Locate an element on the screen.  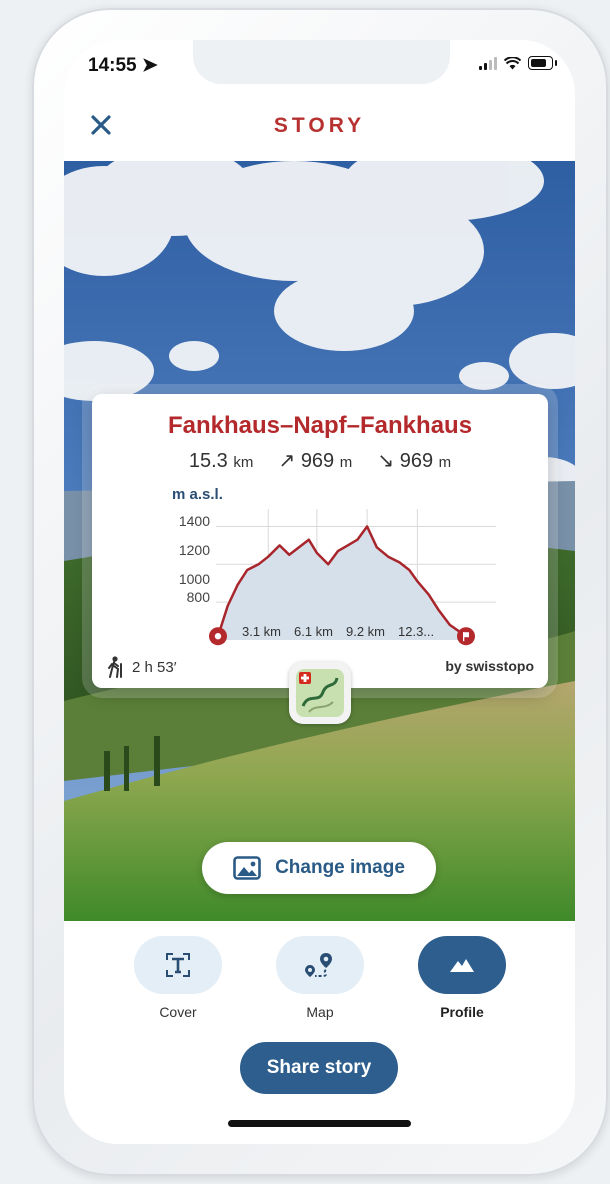
change-image-label: Change image is located at coordinates (340, 867).